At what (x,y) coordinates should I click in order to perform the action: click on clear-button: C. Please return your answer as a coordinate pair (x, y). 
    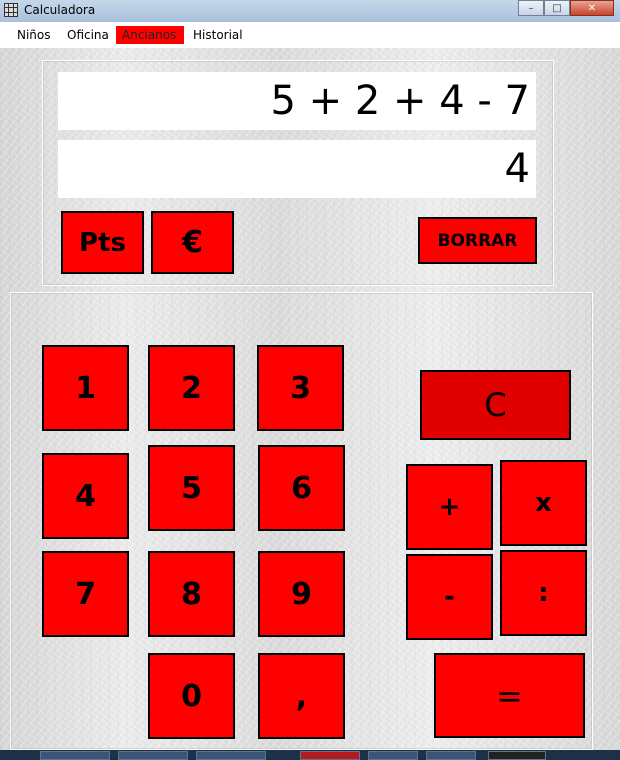
    Looking at the image, I should click on (495, 405).